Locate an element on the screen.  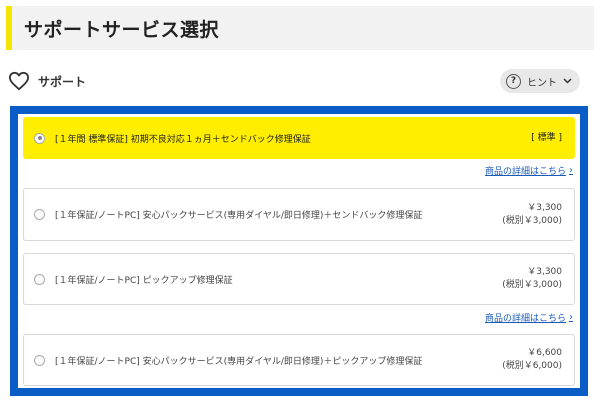
hint-label: ヒント is located at coordinates (542, 83).